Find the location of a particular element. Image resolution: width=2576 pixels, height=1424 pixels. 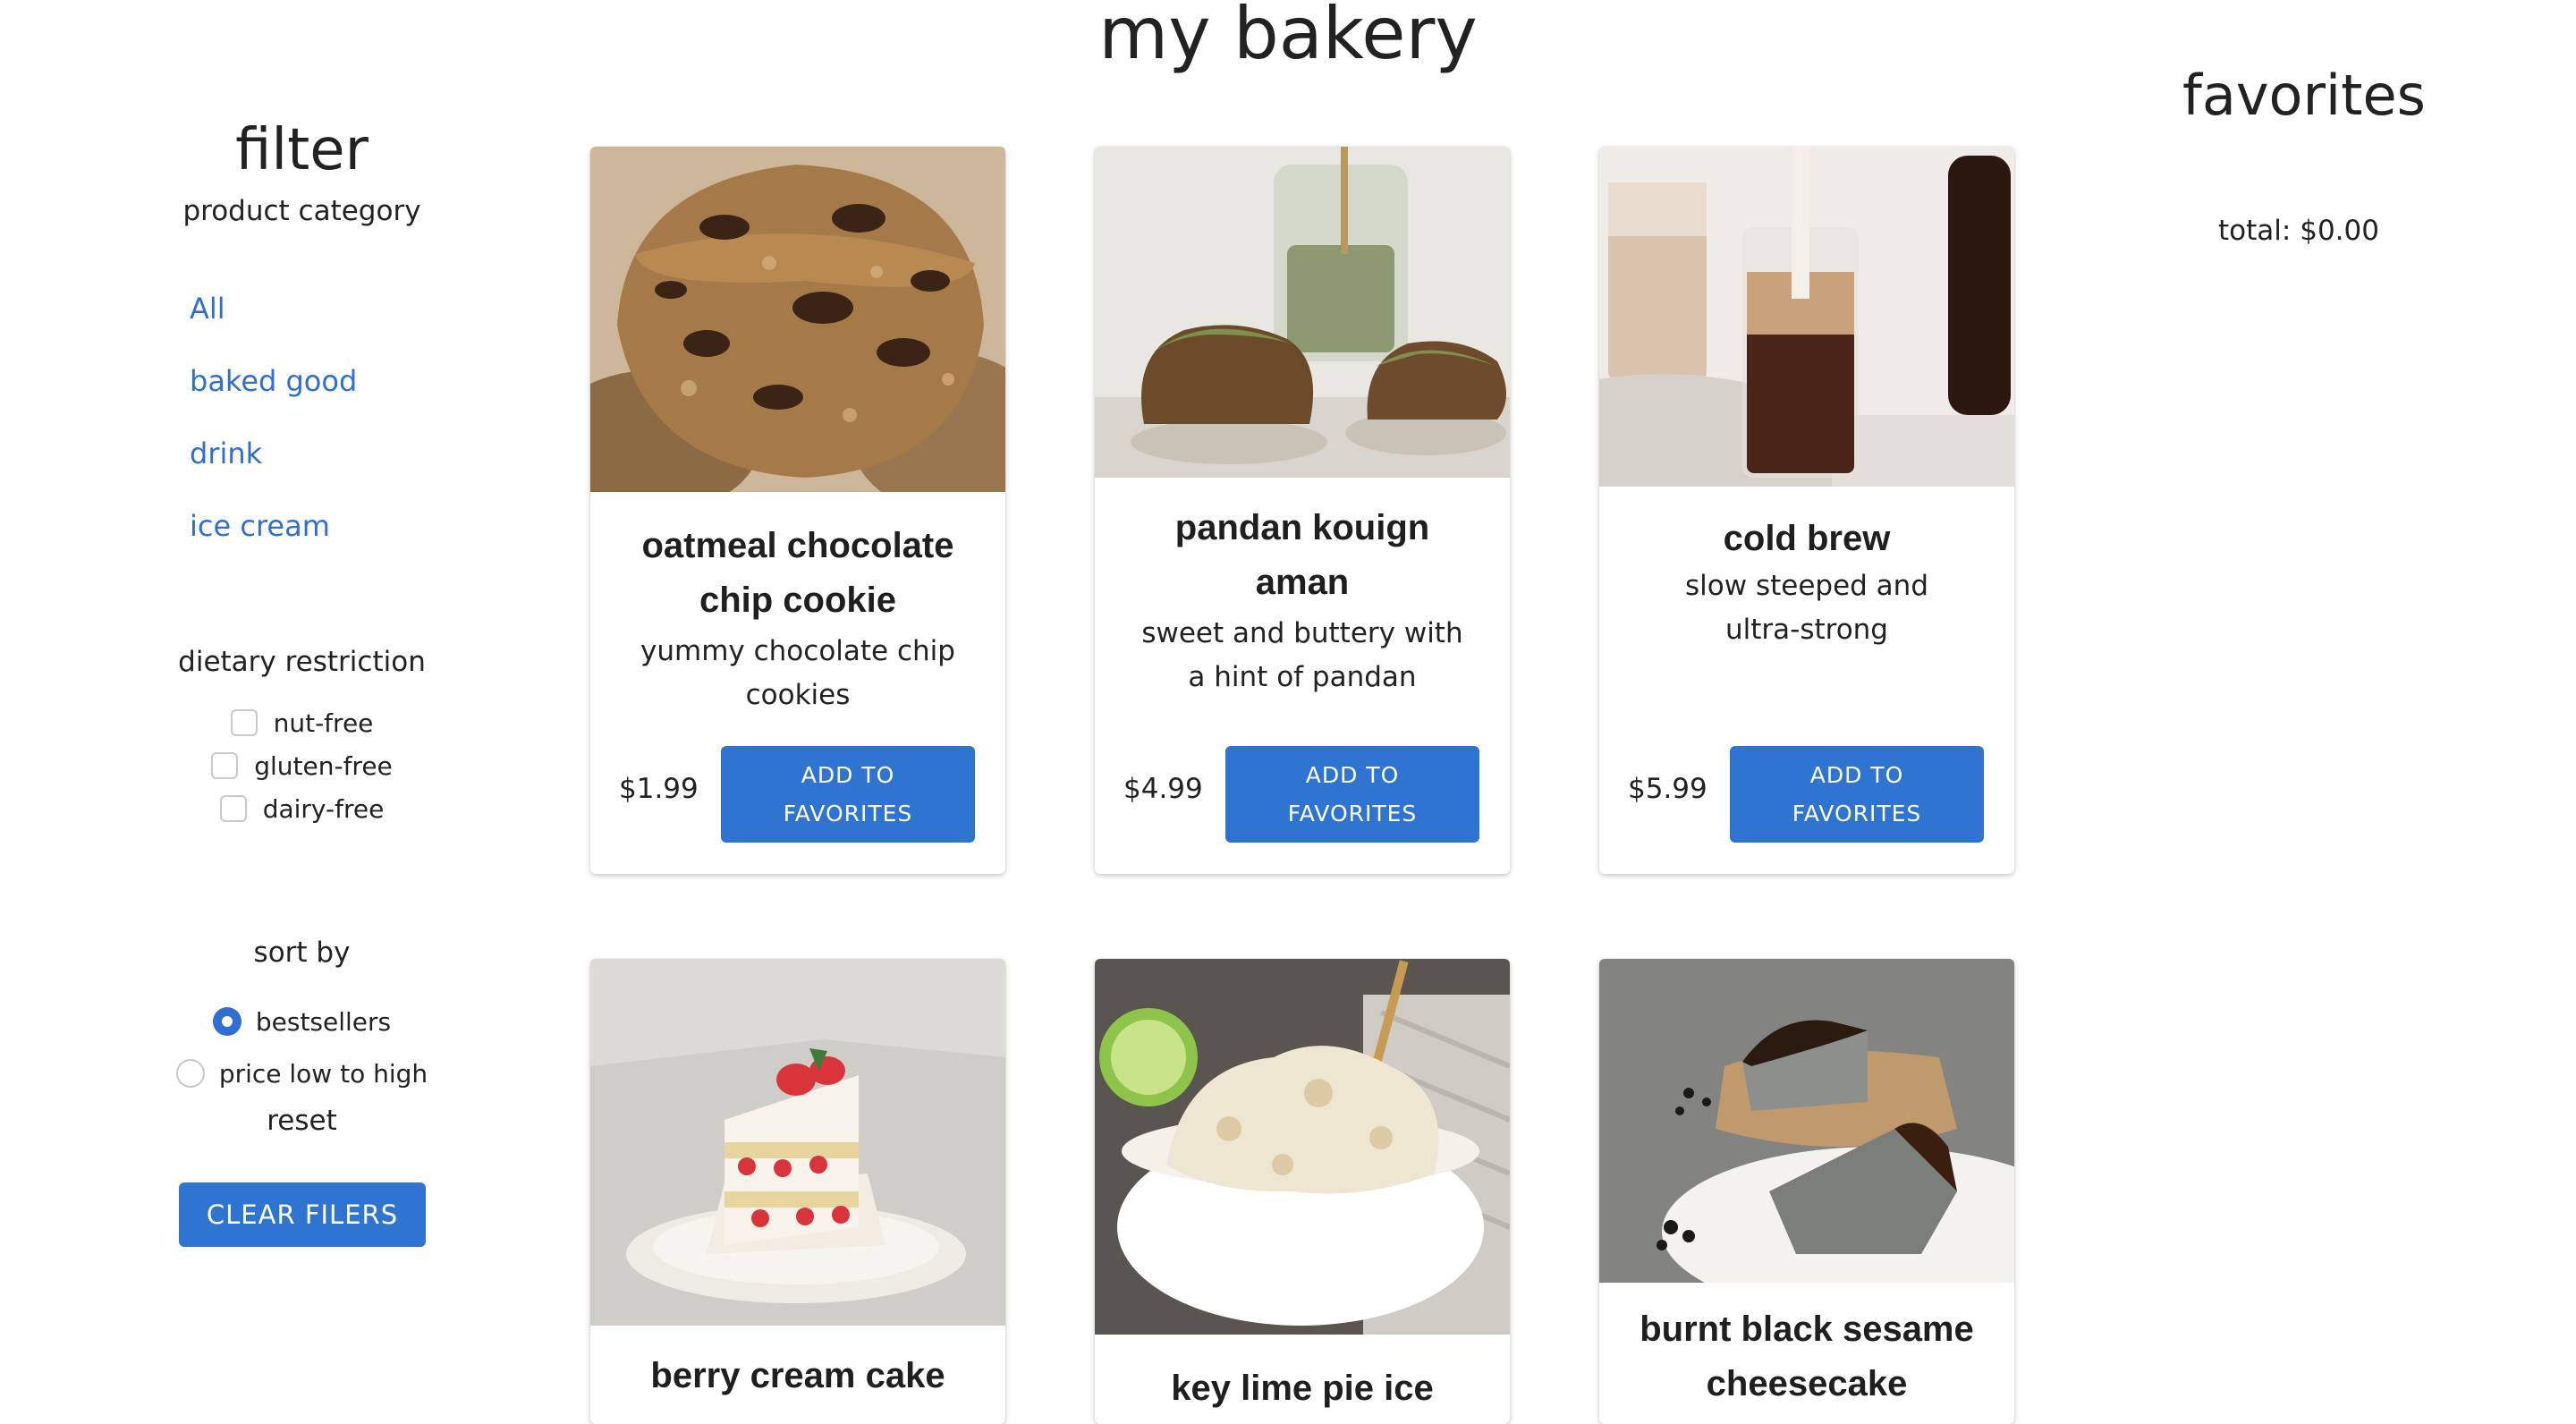

radio-price-low-to-high: price low to high is located at coordinates (302, 1073).